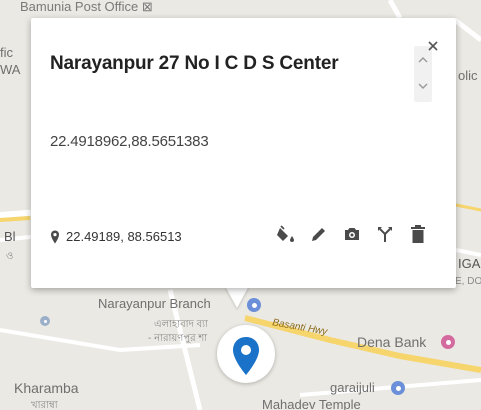  Describe the element at coordinates (423, 74) in the screenshot. I see `infowindow-scroller` at that location.